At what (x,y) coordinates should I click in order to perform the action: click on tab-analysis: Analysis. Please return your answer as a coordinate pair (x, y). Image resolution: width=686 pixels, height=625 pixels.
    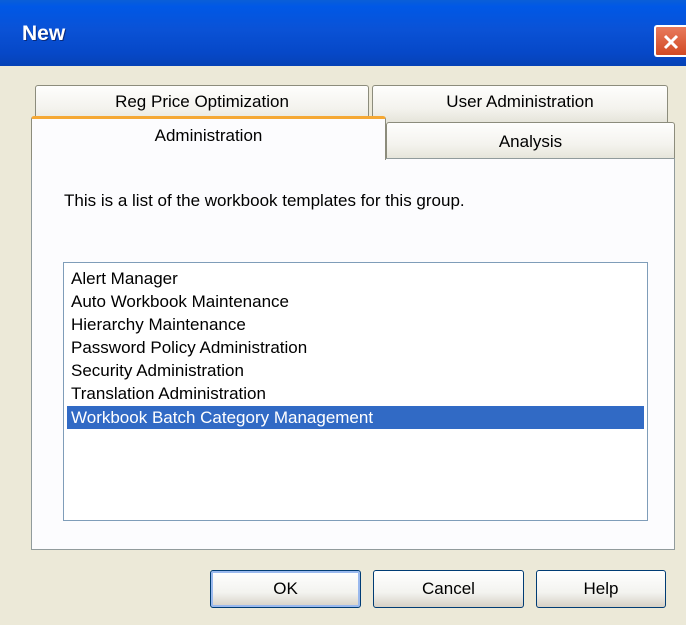
    Looking at the image, I should click on (530, 140).